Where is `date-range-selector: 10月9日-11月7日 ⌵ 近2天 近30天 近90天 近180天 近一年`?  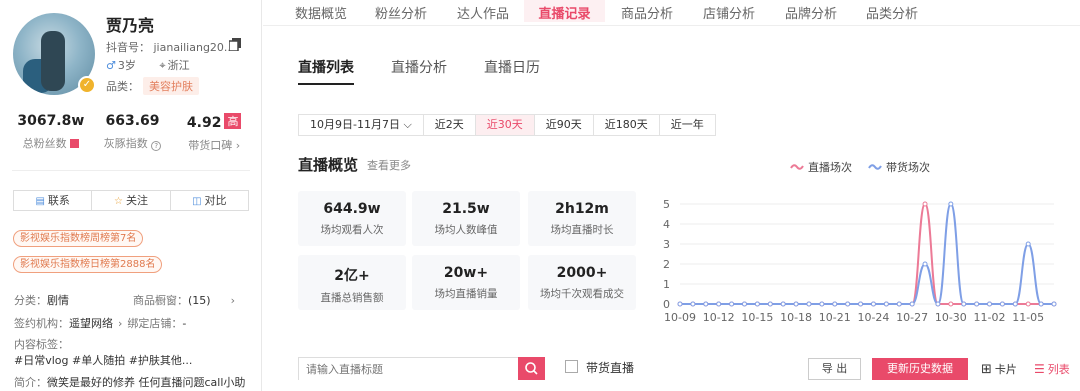 date-range-selector: 10月9日-11月7日 ⌵ 近2天 近30天 近90天 近180天 近一年 is located at coordinates (507, 125).